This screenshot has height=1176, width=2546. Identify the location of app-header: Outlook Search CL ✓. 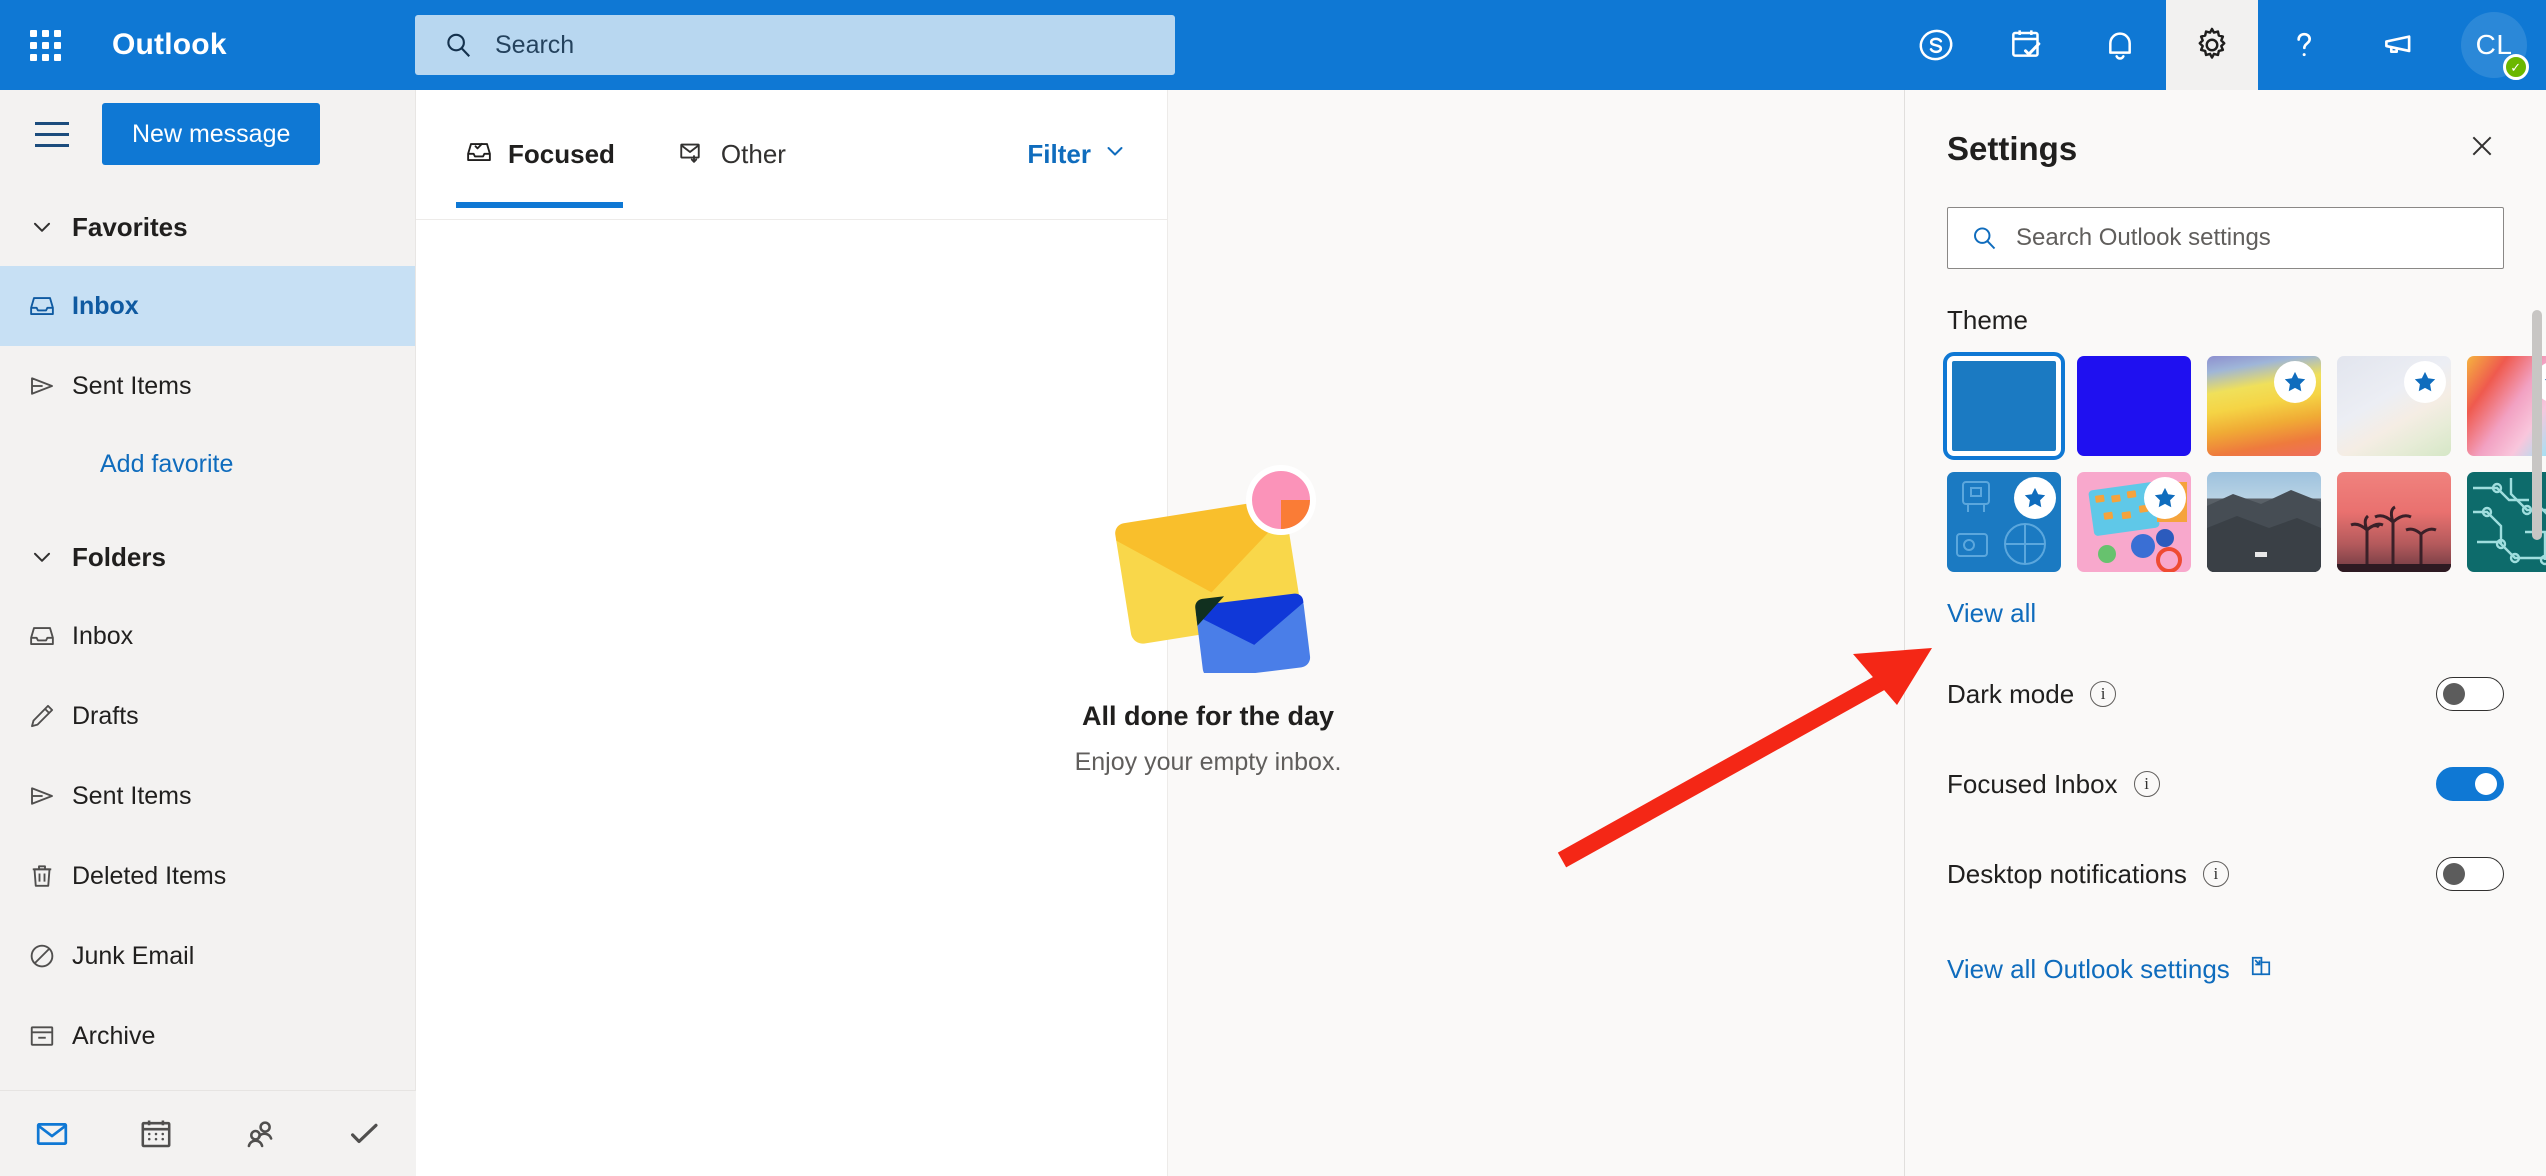
(1273, 45).